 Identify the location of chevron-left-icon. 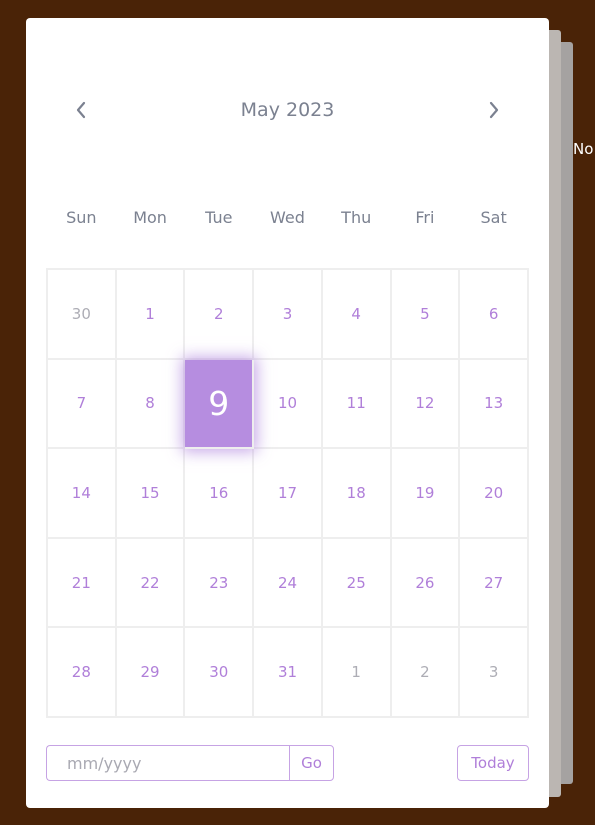
(81, 110).